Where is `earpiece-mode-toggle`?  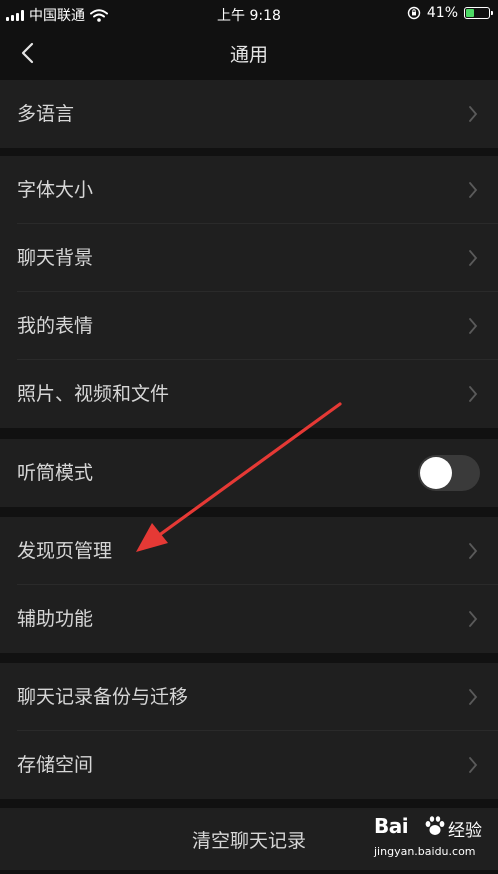 earpiece-mode-toggle is located at coordinates (449, 473).